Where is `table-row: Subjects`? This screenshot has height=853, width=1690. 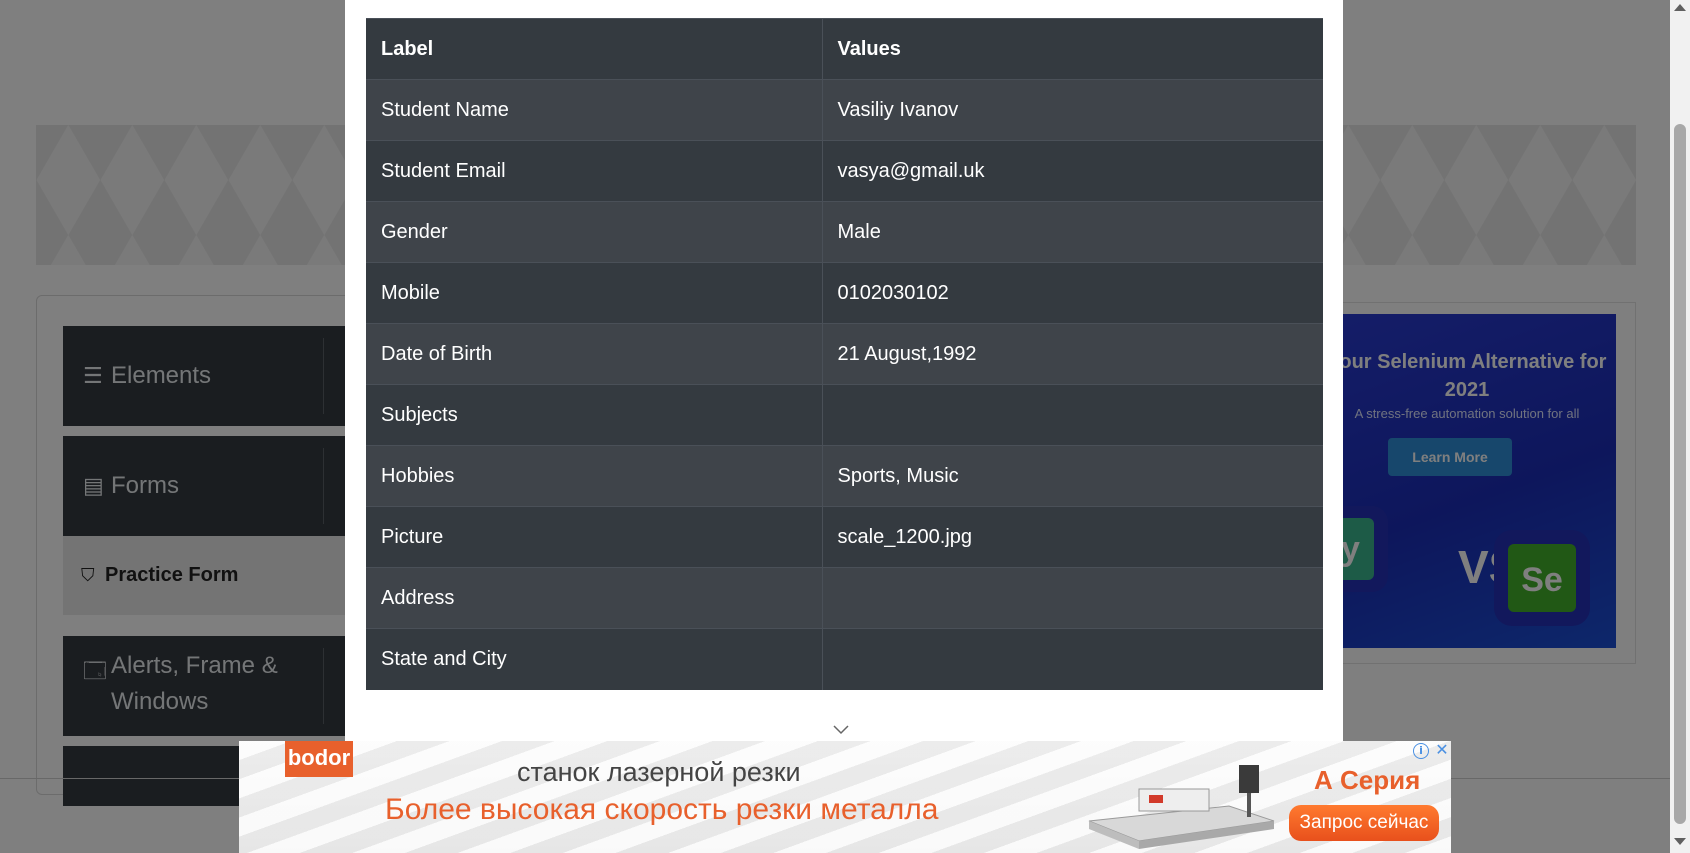 table-row: Subjects is located at coordinates (844, 415).